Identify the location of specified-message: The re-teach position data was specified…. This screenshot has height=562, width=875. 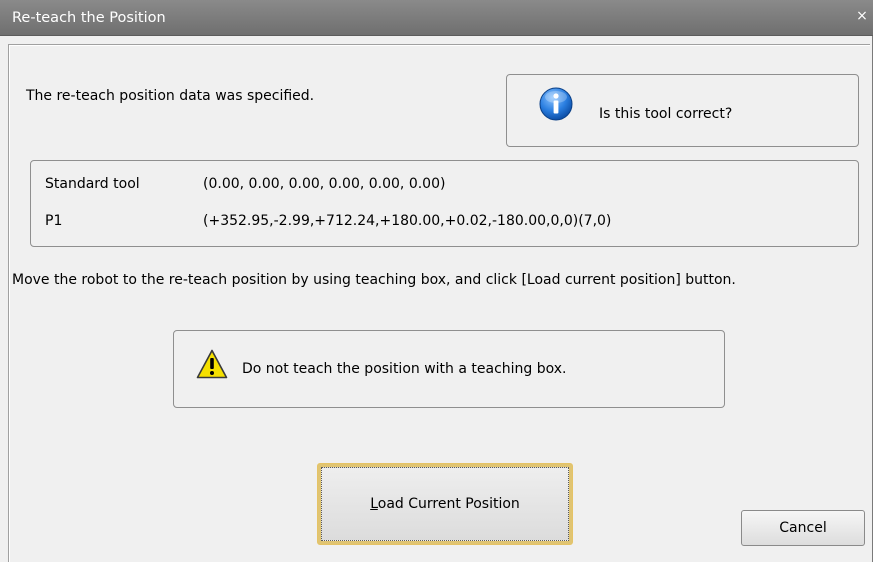
(170, 96).